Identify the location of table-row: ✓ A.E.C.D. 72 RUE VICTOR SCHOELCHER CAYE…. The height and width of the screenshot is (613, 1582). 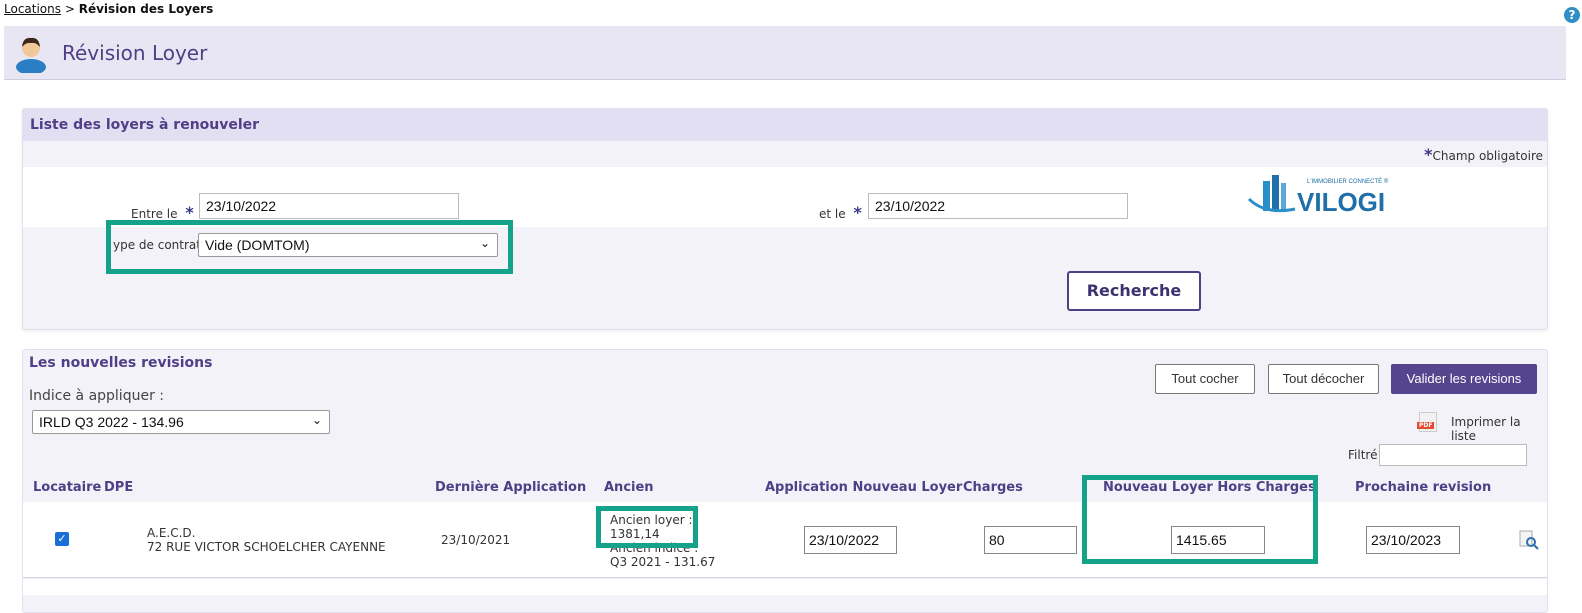
(785, 540).